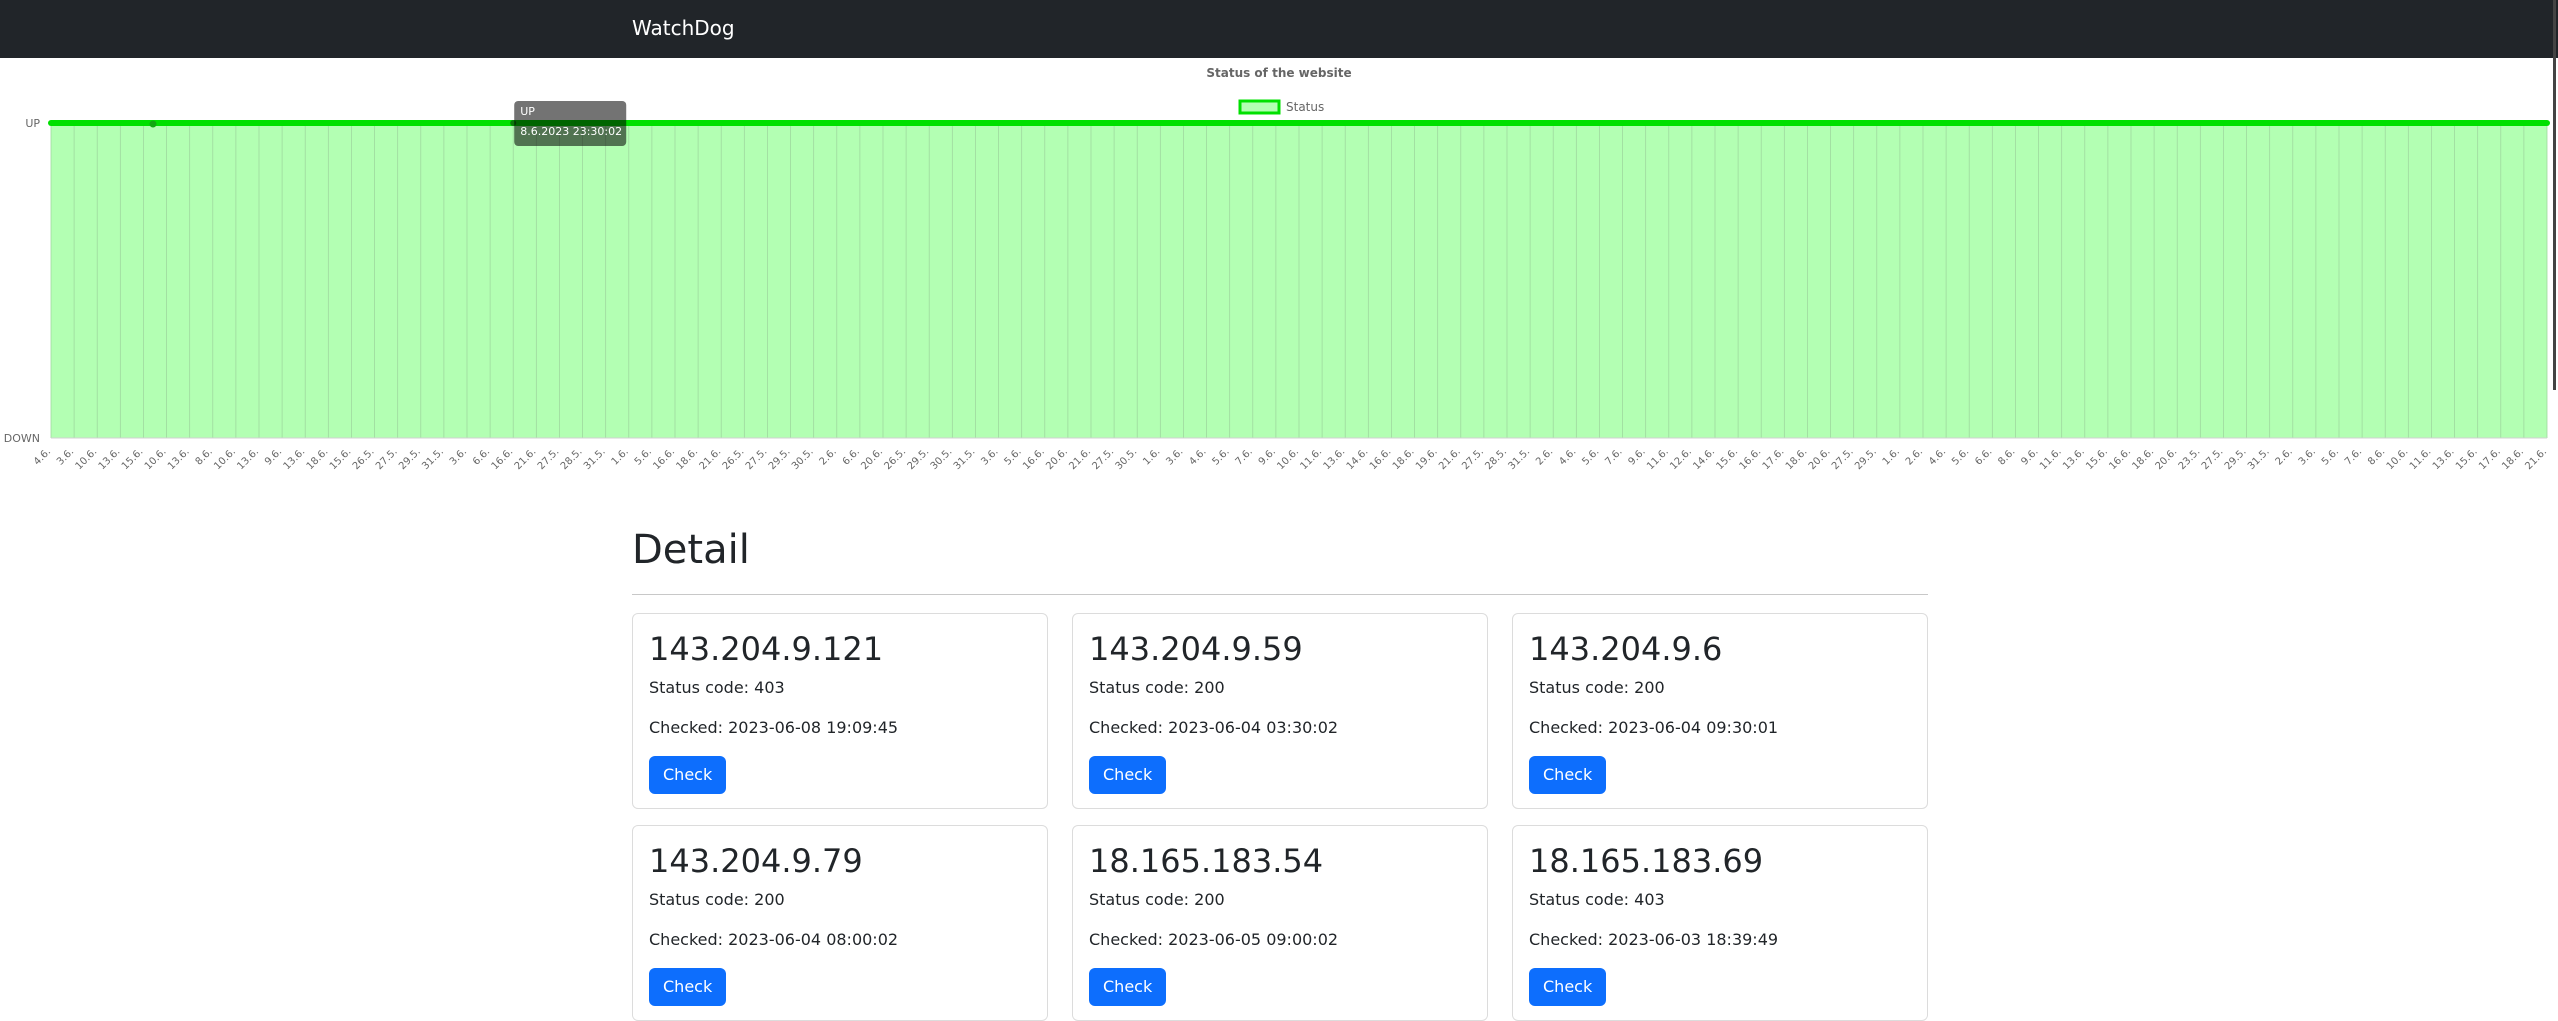 The width and height of the screenshot is (2558, 1021). Describe the element at coordinates (1626, 649) in the screenshot. I see `server-ip: 143.204.9.6` at that location.